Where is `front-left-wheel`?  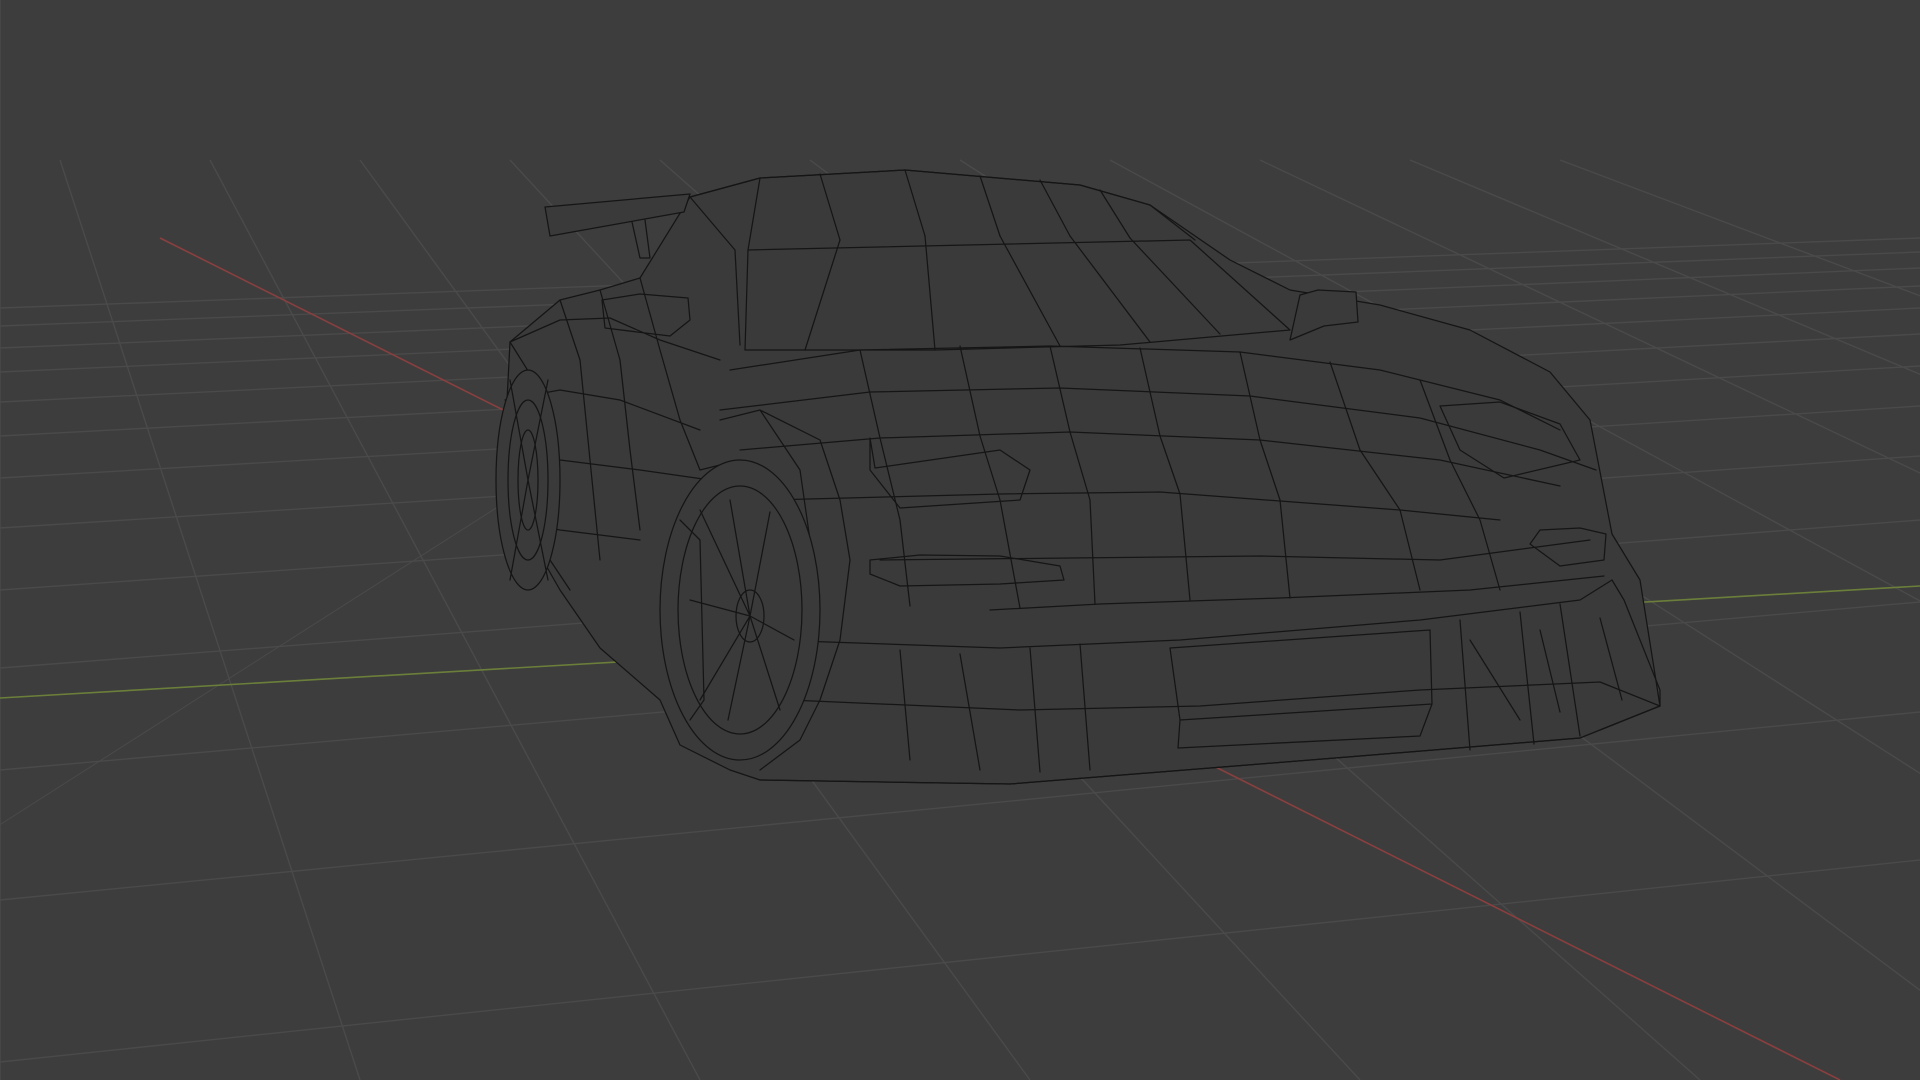 front-left-wheel is located at coordinates (740, 610).